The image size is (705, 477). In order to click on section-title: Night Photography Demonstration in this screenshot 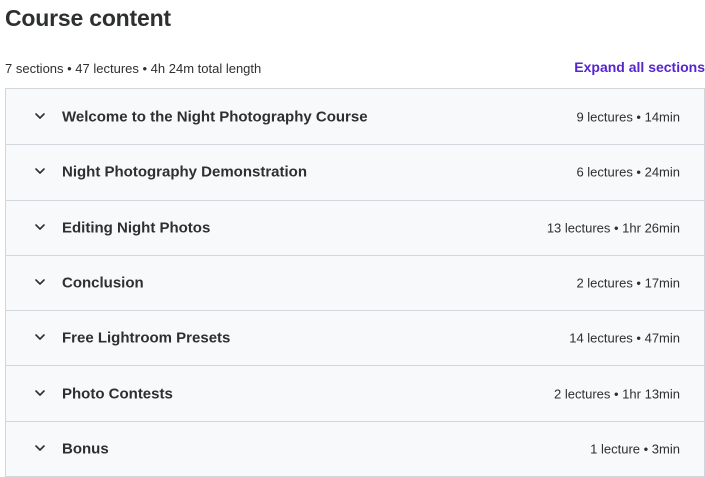, I will do `click(184, 172)`.